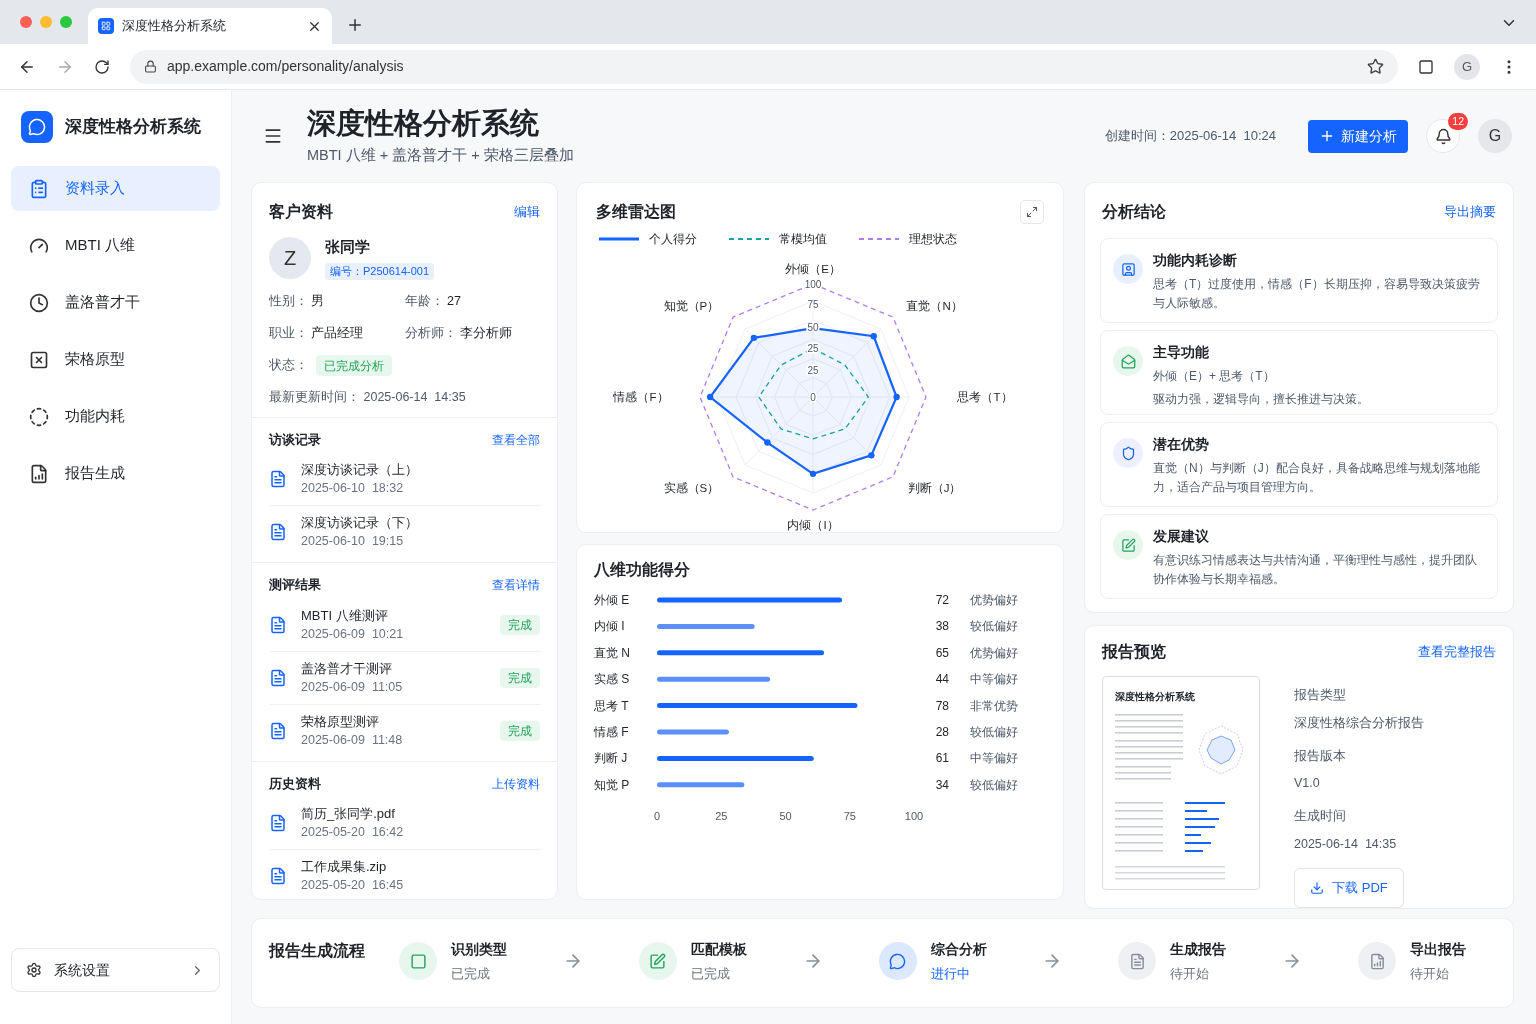  Describe the element at coordinates (355, 25) in the screenshot. I see `new-tab-icon` at that location.